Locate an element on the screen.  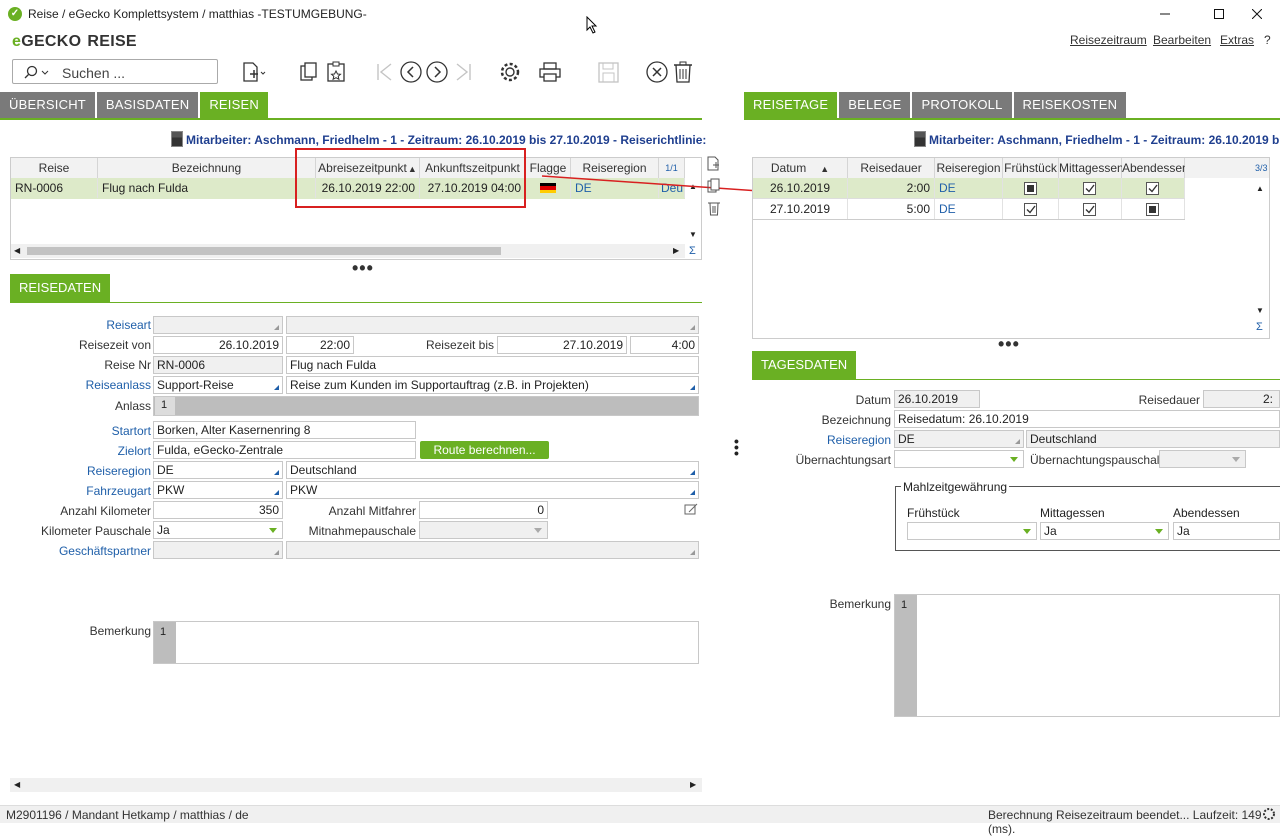
fruehstueck-select is located at coordinates (972, 531).